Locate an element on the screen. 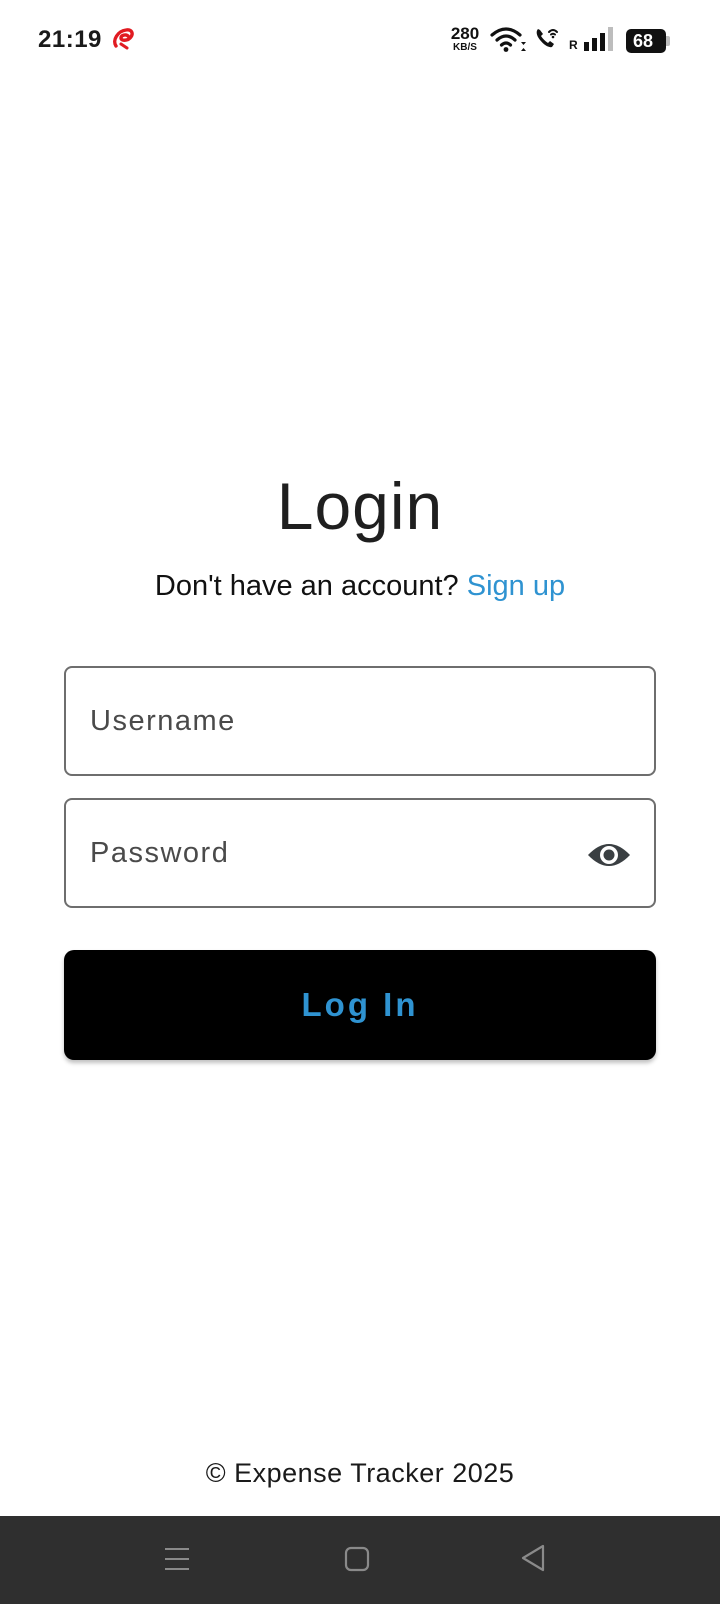 This screenshot has height=1604, width=720. login-button: Log In is located at coordinates (360, 1005).